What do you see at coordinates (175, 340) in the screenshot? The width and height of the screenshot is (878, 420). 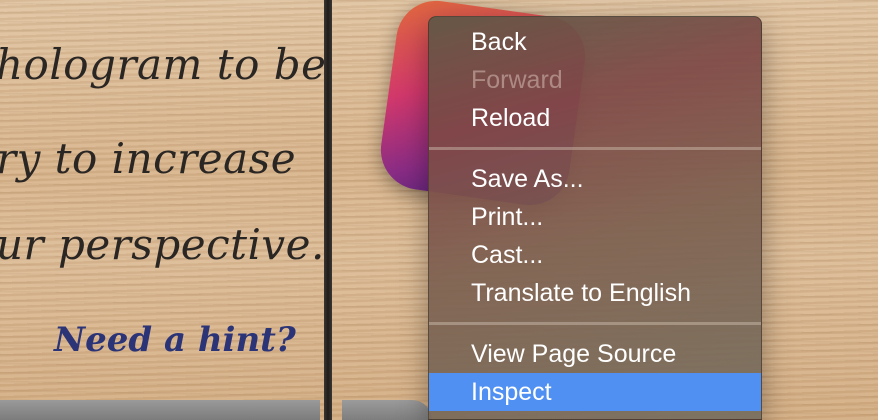 I see `need-a-hint-link: Need a hint?` at bounding box center [175, 340].